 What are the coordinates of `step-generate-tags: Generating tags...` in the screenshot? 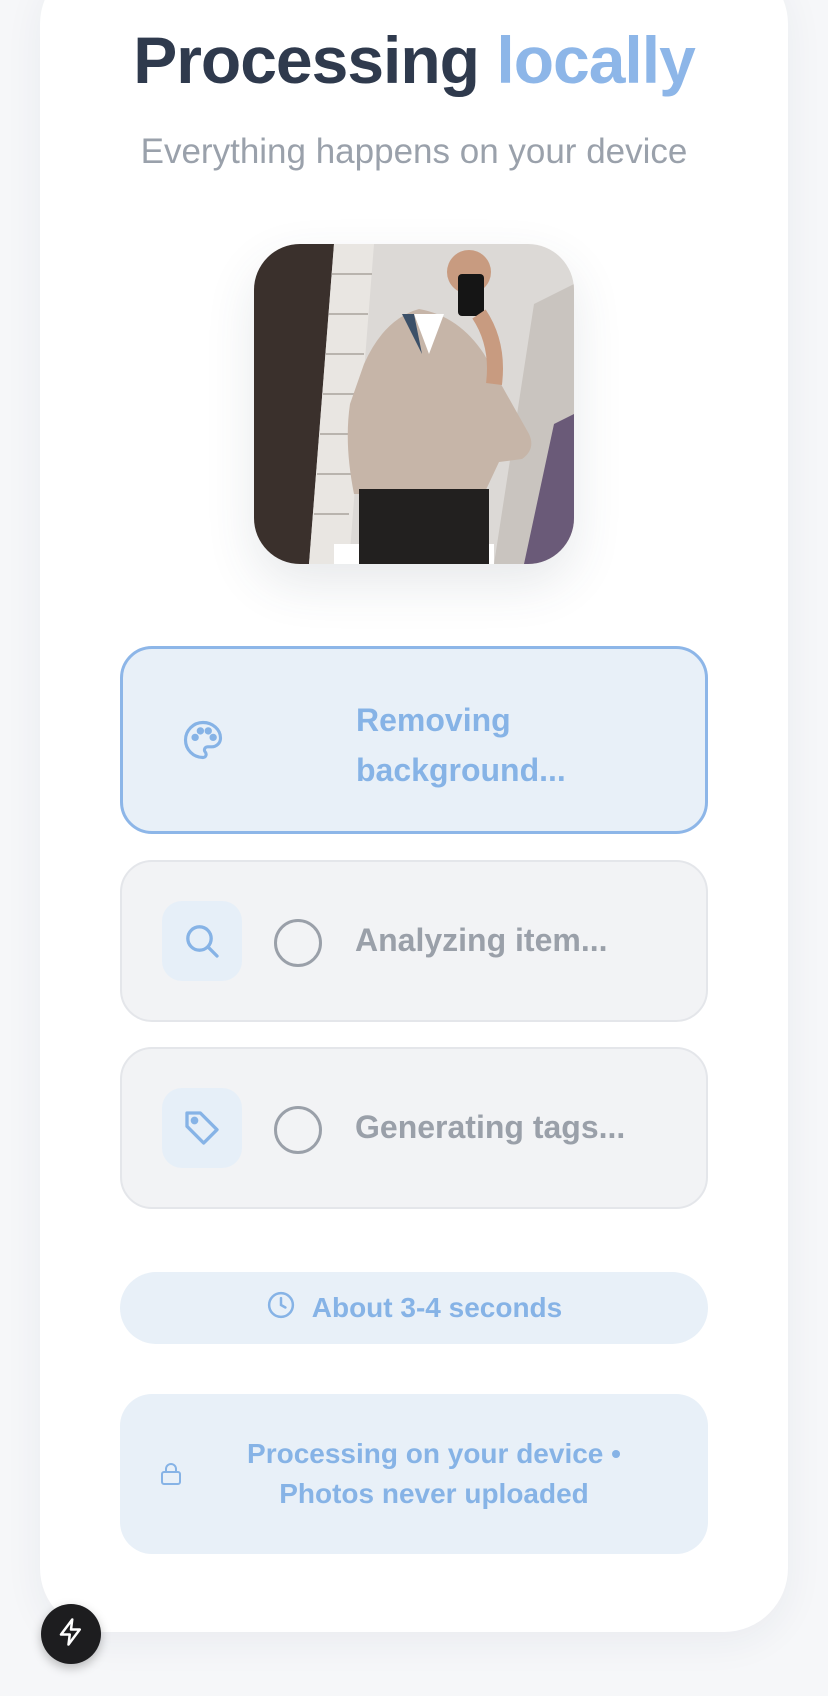 It's located at (414, 1128).